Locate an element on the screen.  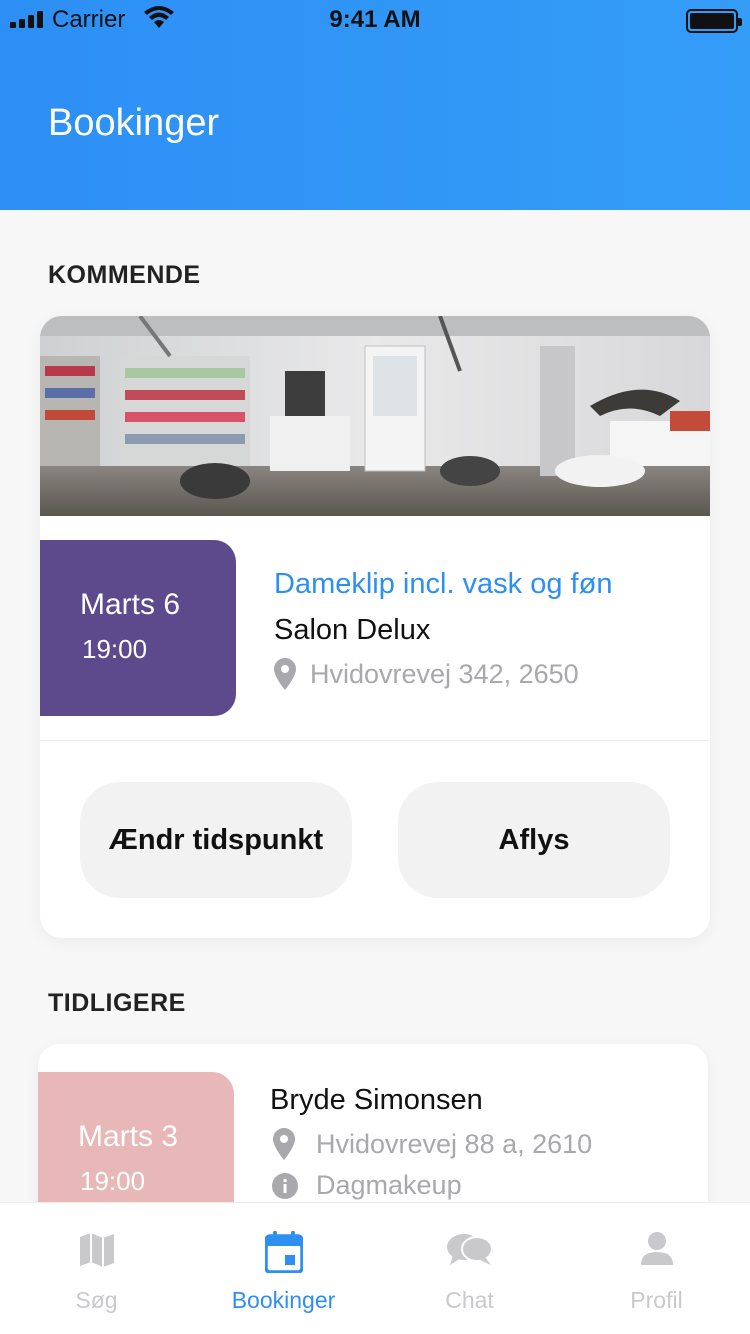
past-booking-info-row: Dagmakeup is located at coordinates (367, 1185).